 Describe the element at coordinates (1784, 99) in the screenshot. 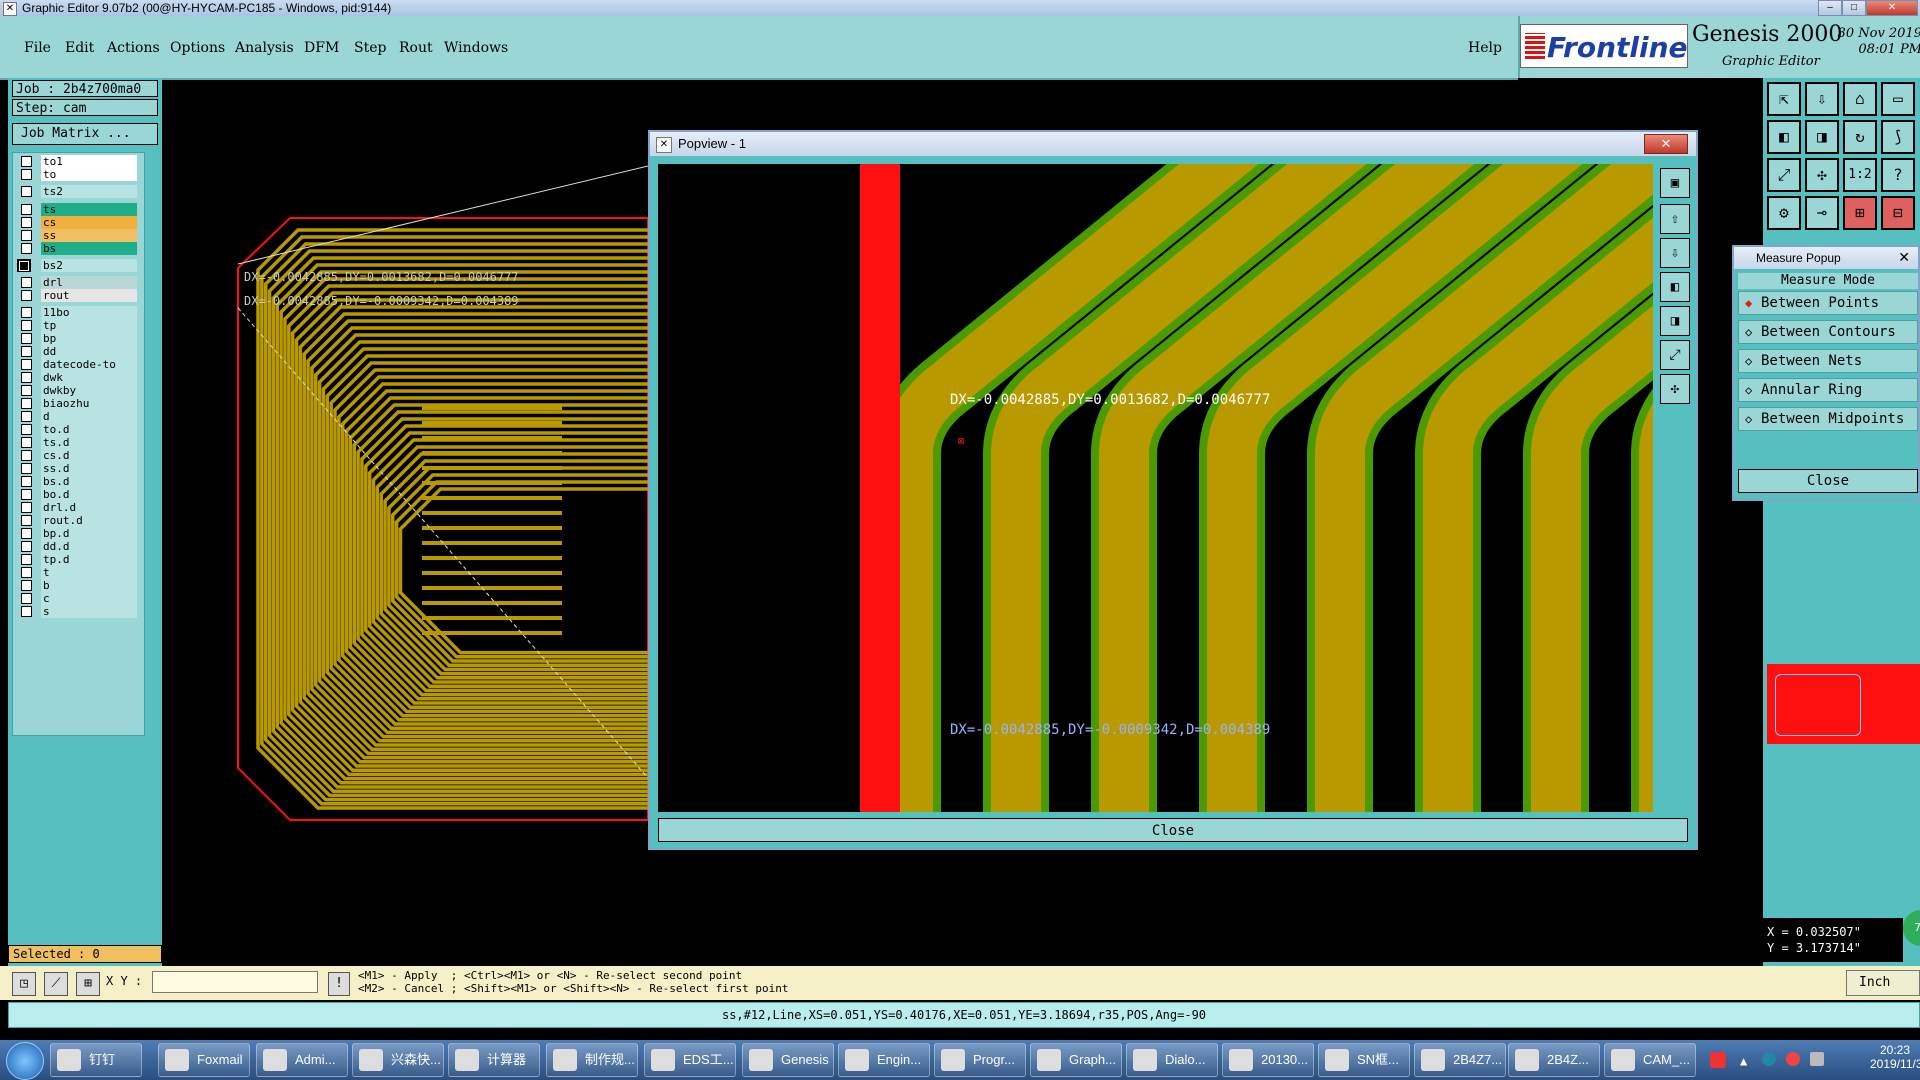

I see `zoom-home-icon: ⇱` at that location.